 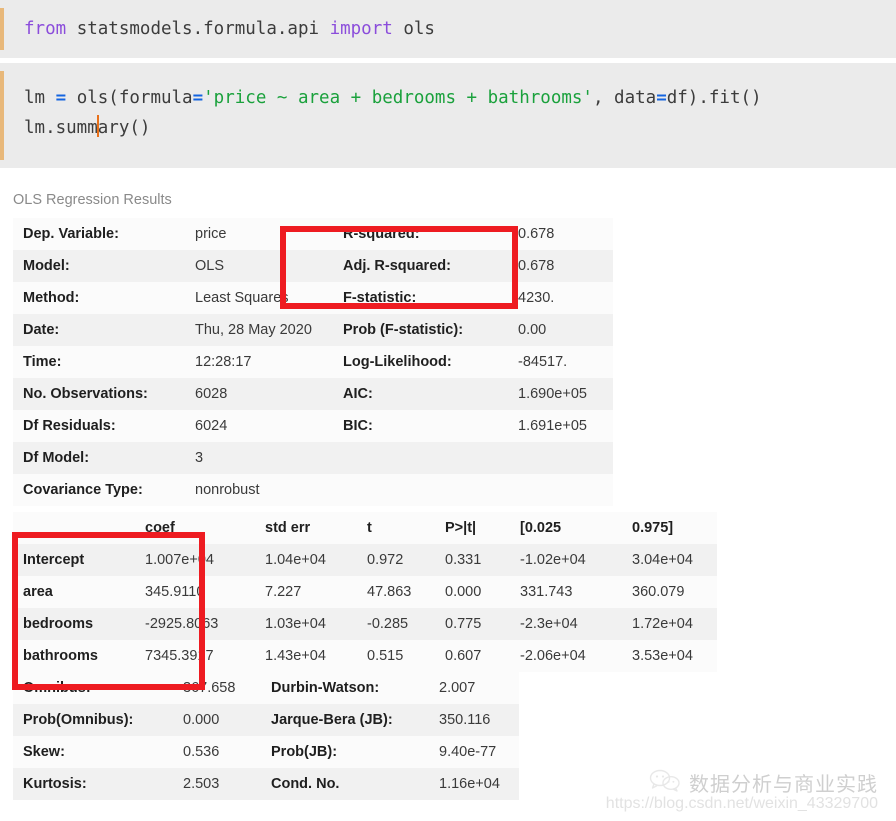 I want to click on ols-results-title: OLS Regression Results, so click(x=92, y=200).